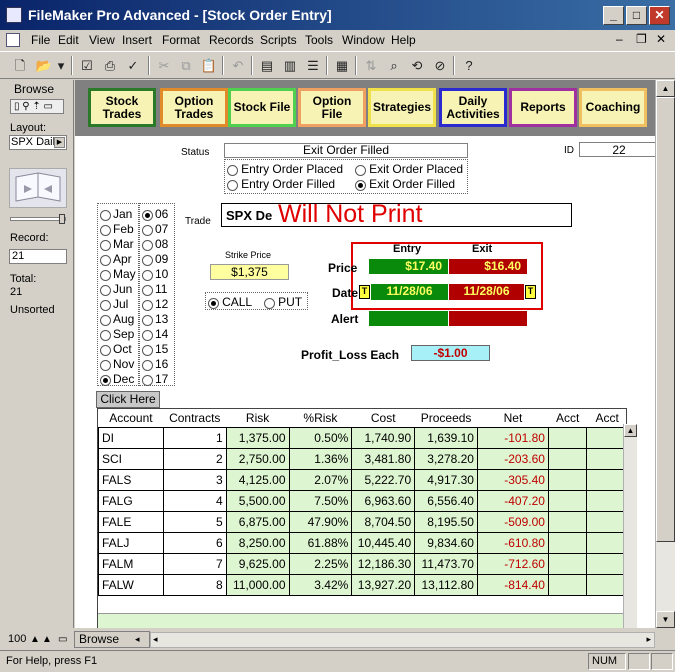 Image resolution: width=675 pixels, height=672 pixels. I want to click on table-cell: -712.60, so click(512, 563).